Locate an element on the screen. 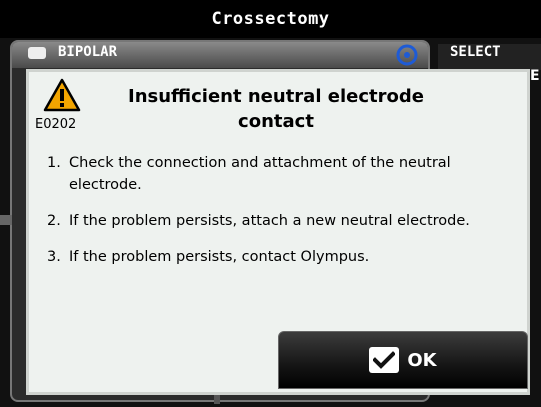 The image size is (541, 407). instrument-icon is located at coordinates (37, 53).